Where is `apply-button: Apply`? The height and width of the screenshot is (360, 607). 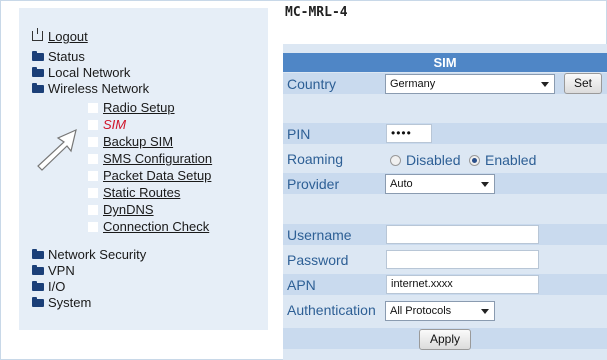 apply-button: Apply is located at coordinates (445, 339).